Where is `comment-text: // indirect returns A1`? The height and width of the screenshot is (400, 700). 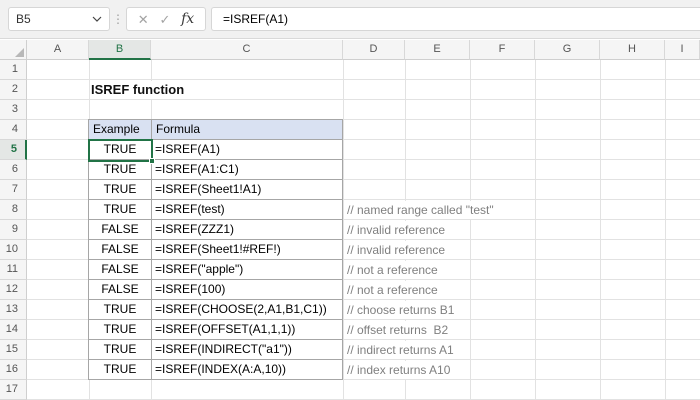 comment-text: // indirect returns A1 is located at coordinates (401, 350).